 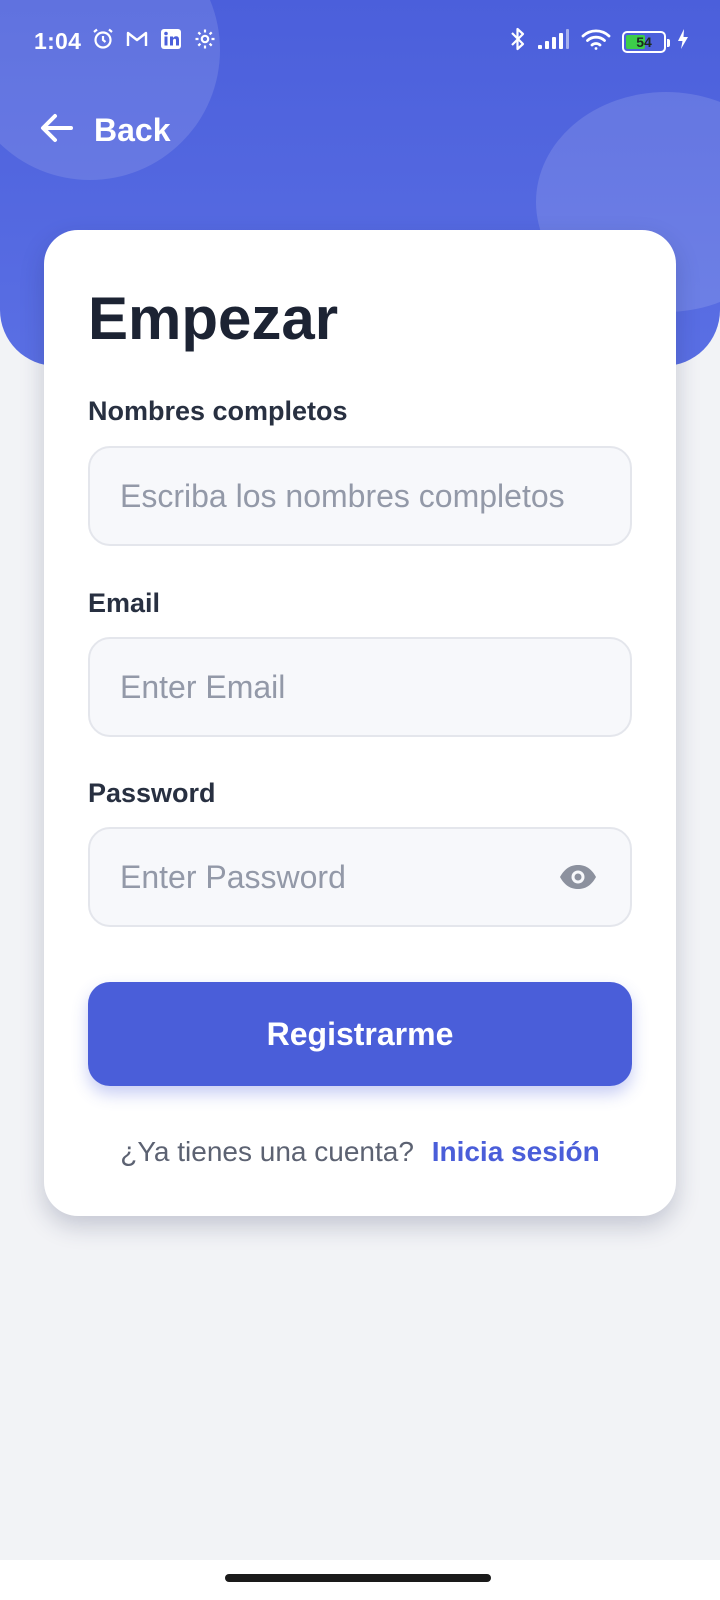 What do you see at coordinates (152, 793) in the screenshot?
I see `password-label: Password` at bounding box center [152, 793].